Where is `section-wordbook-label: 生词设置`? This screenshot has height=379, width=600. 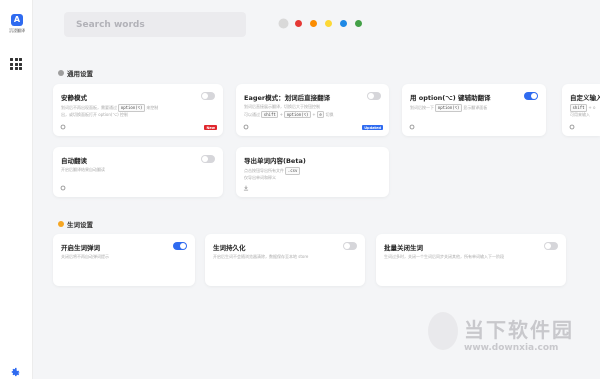 section-wordbook-label: 生词设置 is located at coordinates (80, 225).